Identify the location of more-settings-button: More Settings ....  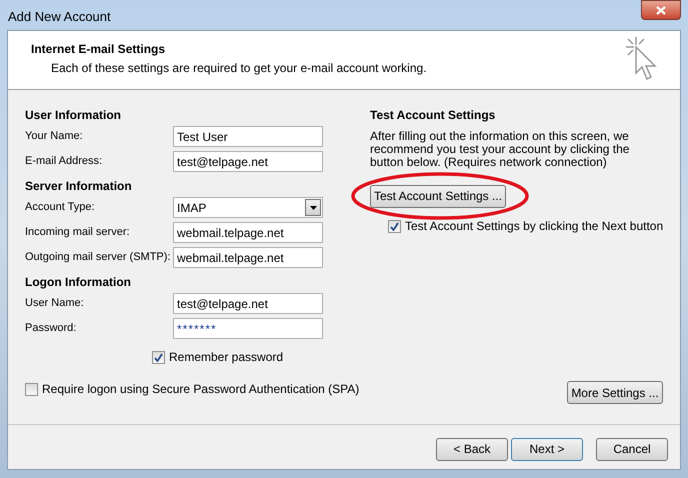
(615, 392).